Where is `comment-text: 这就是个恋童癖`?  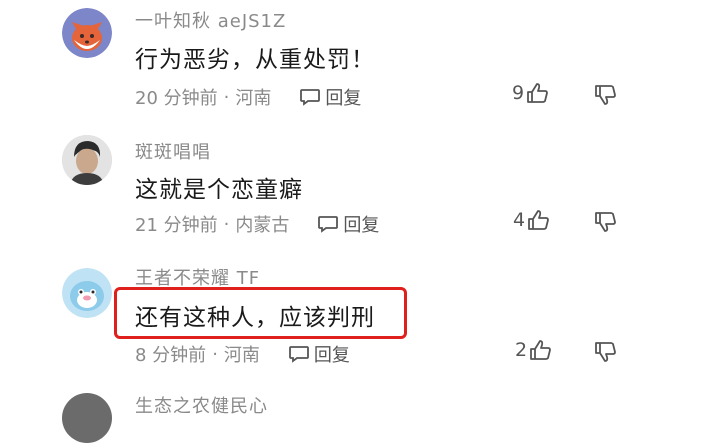
comment-text: 这就是个恋童癖 is located at coordinates (219, 190).